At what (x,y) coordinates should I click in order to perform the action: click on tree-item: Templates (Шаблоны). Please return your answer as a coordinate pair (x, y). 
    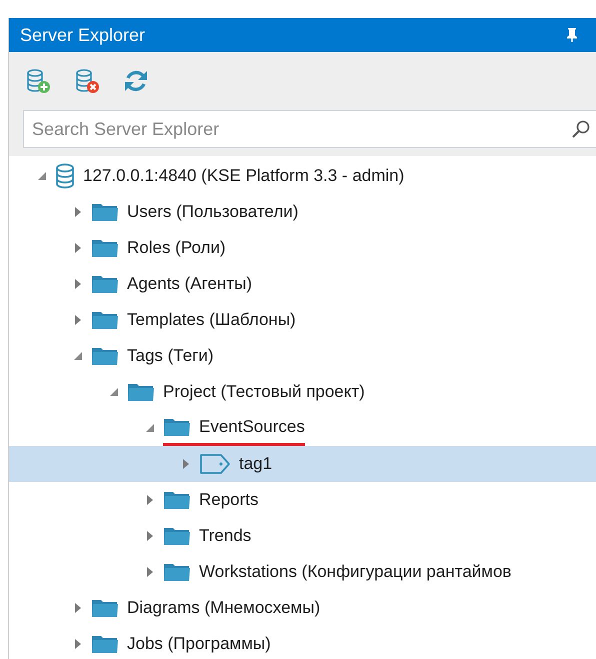
    Looking at the image, I should click on (302, 320).